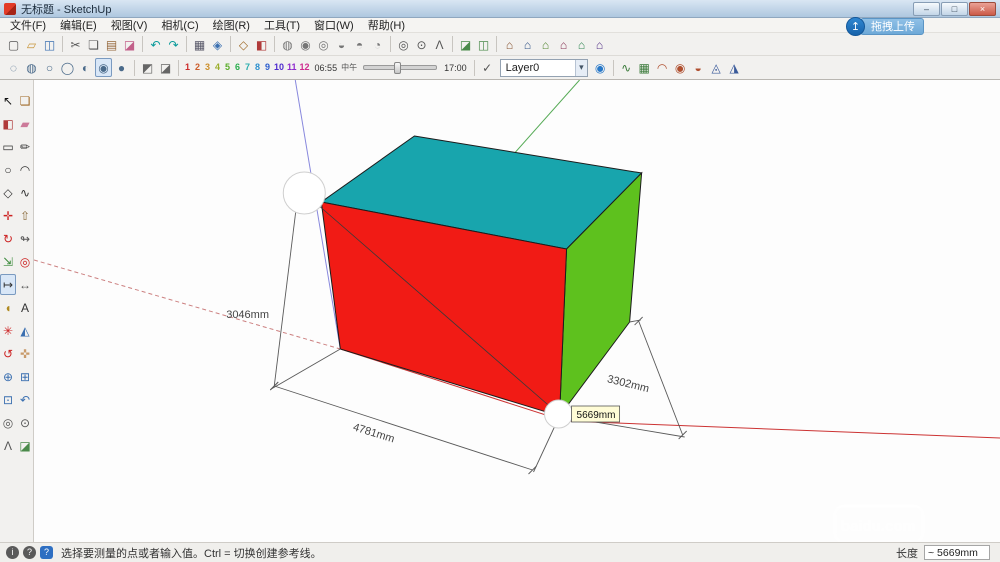  Describe the element at coordinates (563, 44) in the screenshot. I see `right-view-button: ⌂` at that location.